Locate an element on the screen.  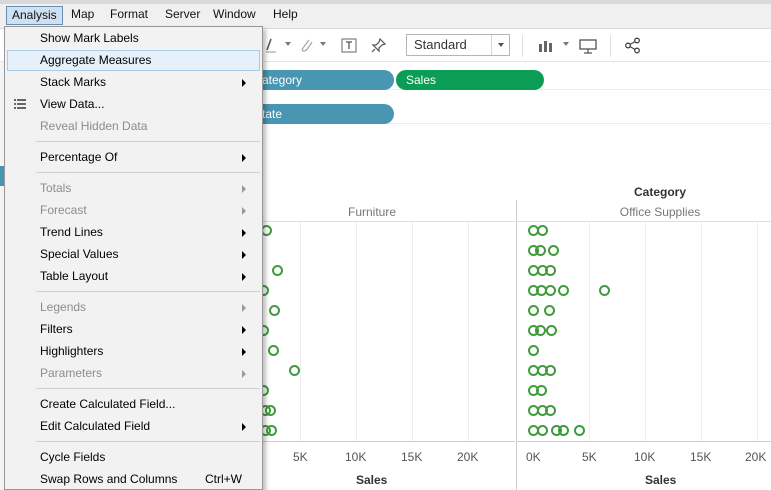
pin-icon is located at coordinates (379, 45).